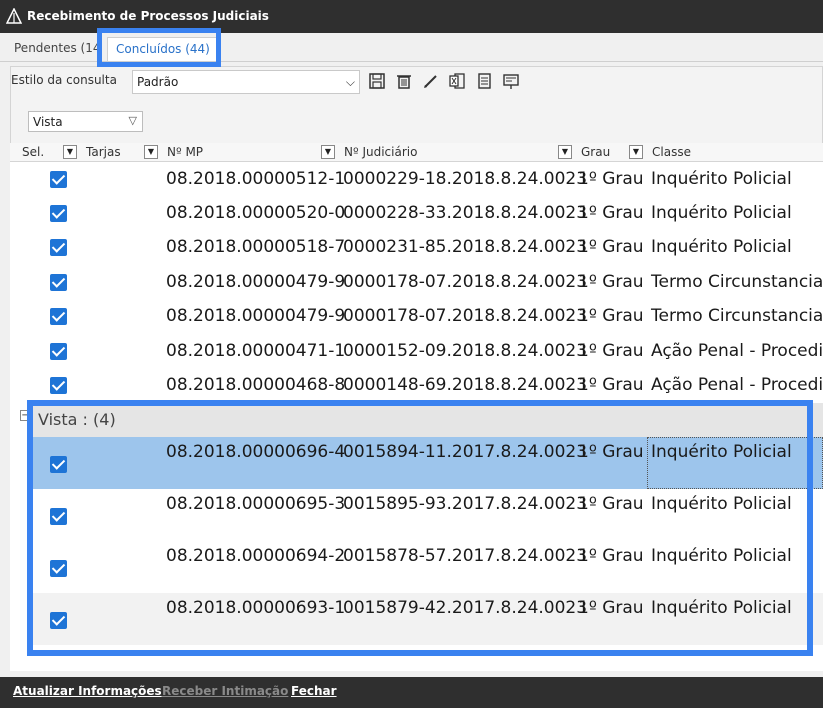  What do you see at coordinates (314, 691) in the screenshot?
I see `fechar-button: Fechar` at bounding box center [314, 691].